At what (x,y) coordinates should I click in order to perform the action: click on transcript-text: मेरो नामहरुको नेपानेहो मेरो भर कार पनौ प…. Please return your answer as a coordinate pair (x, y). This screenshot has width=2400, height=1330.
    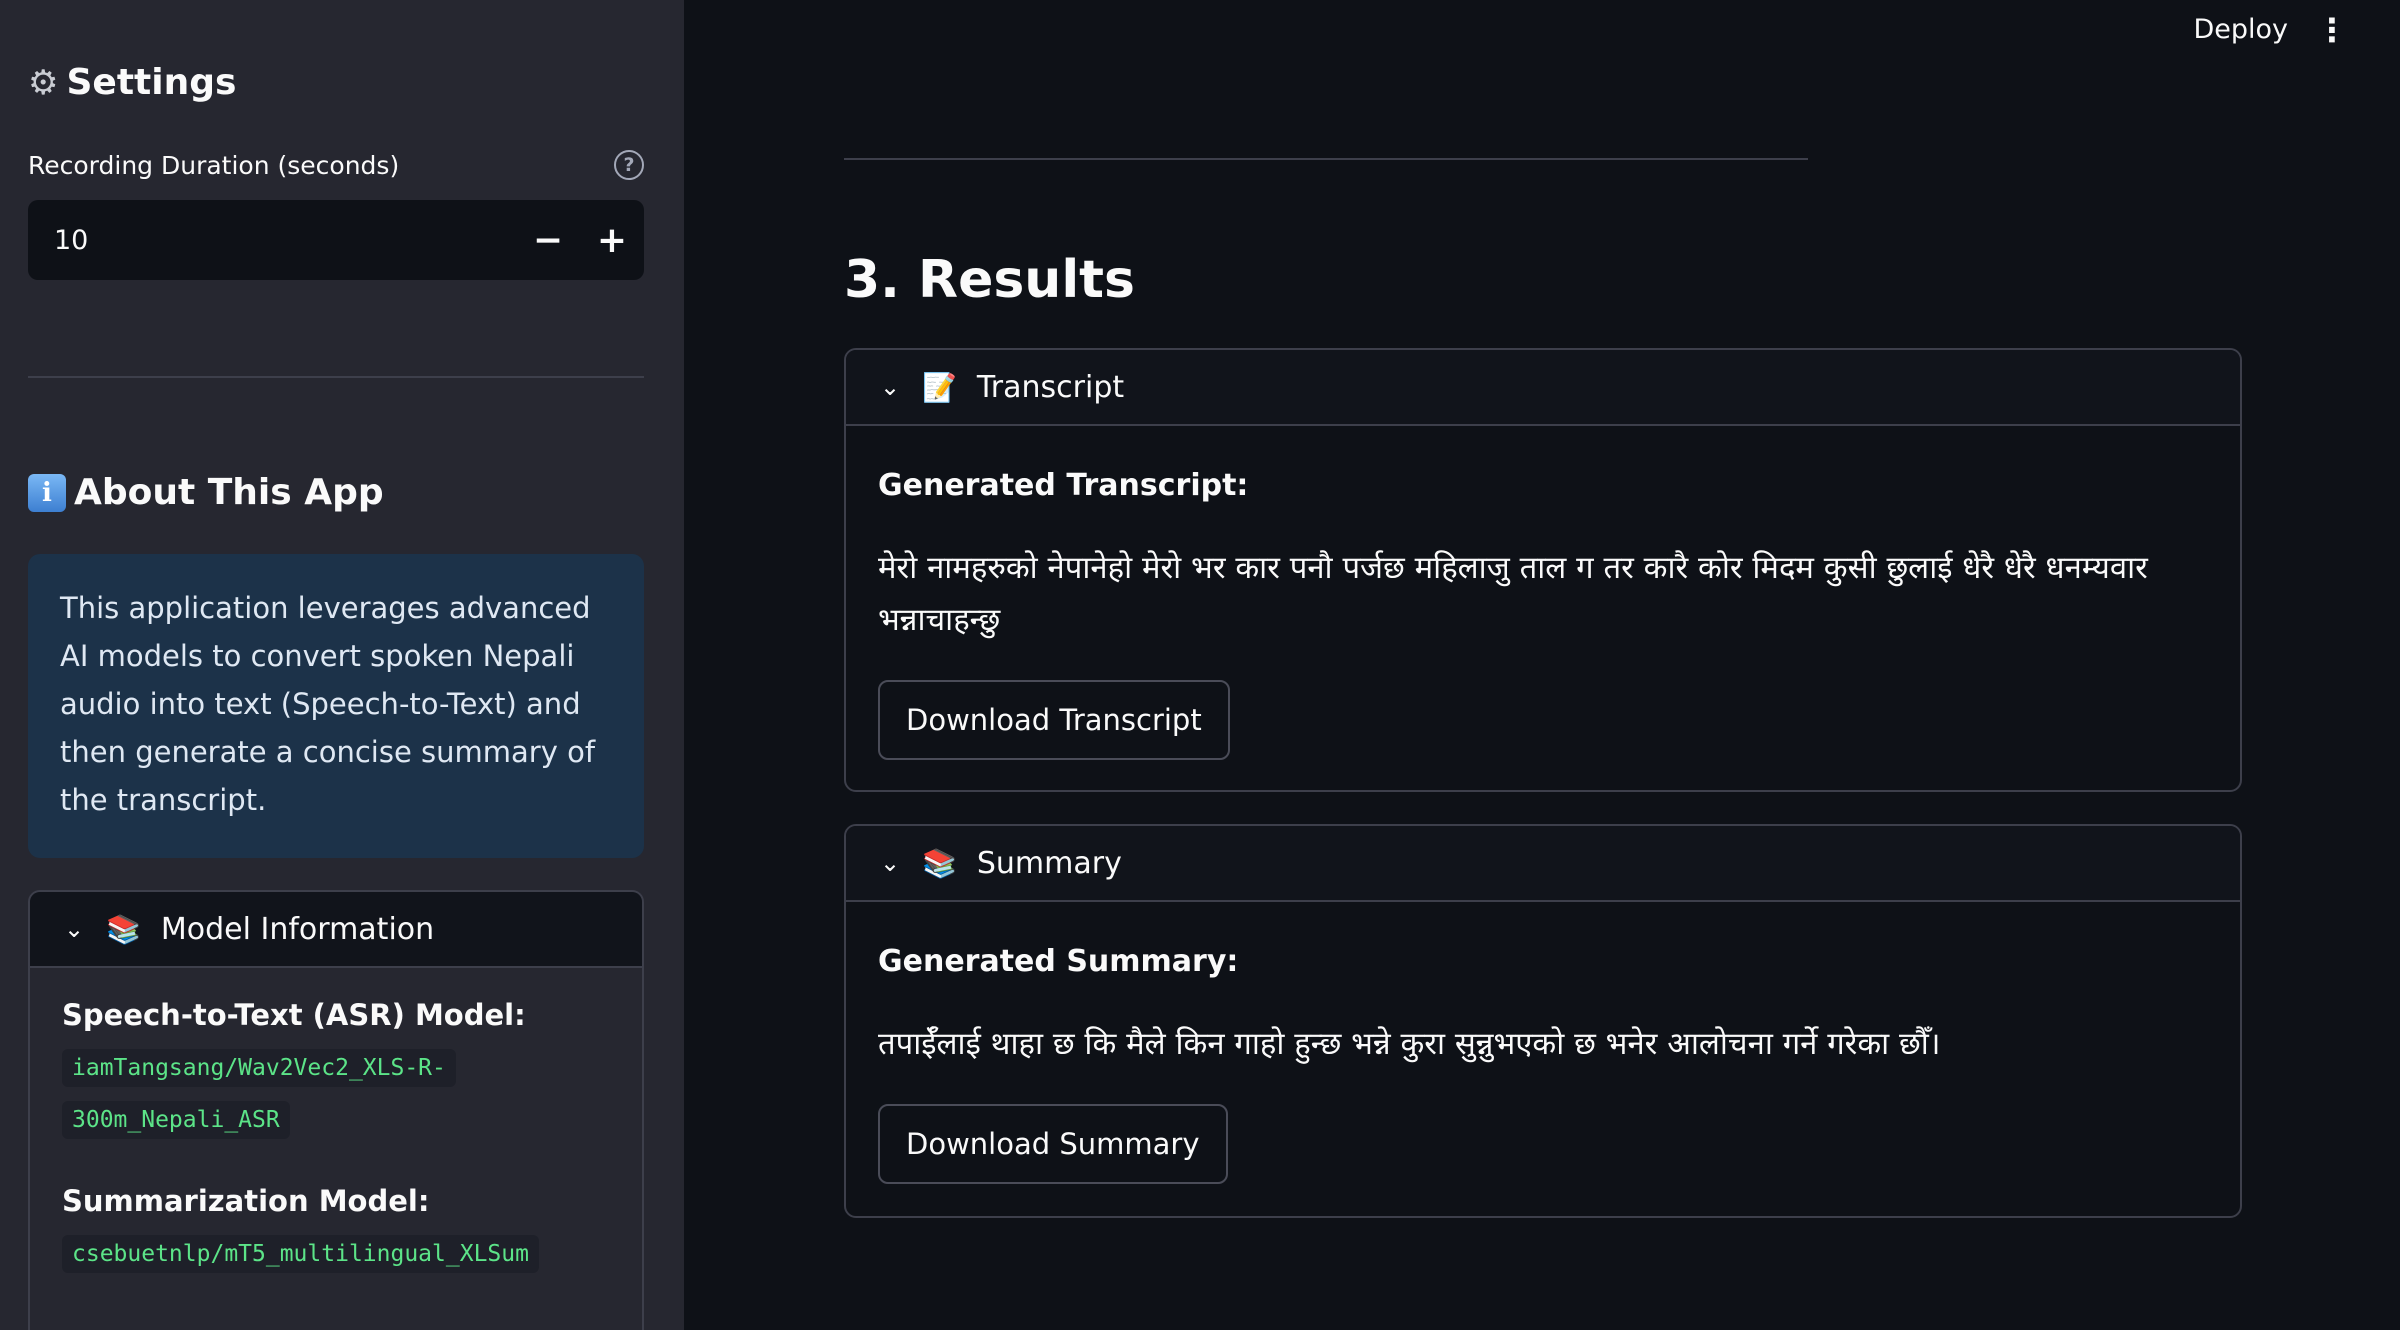
    Looking at the image, I should click on (1513, 594).